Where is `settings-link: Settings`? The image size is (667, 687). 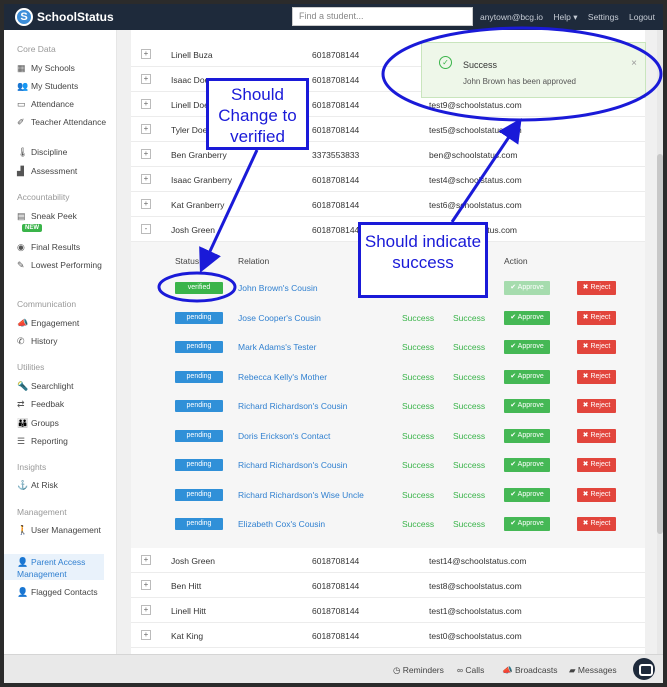
settings-link: Settings is located at coordinates (603, 17).